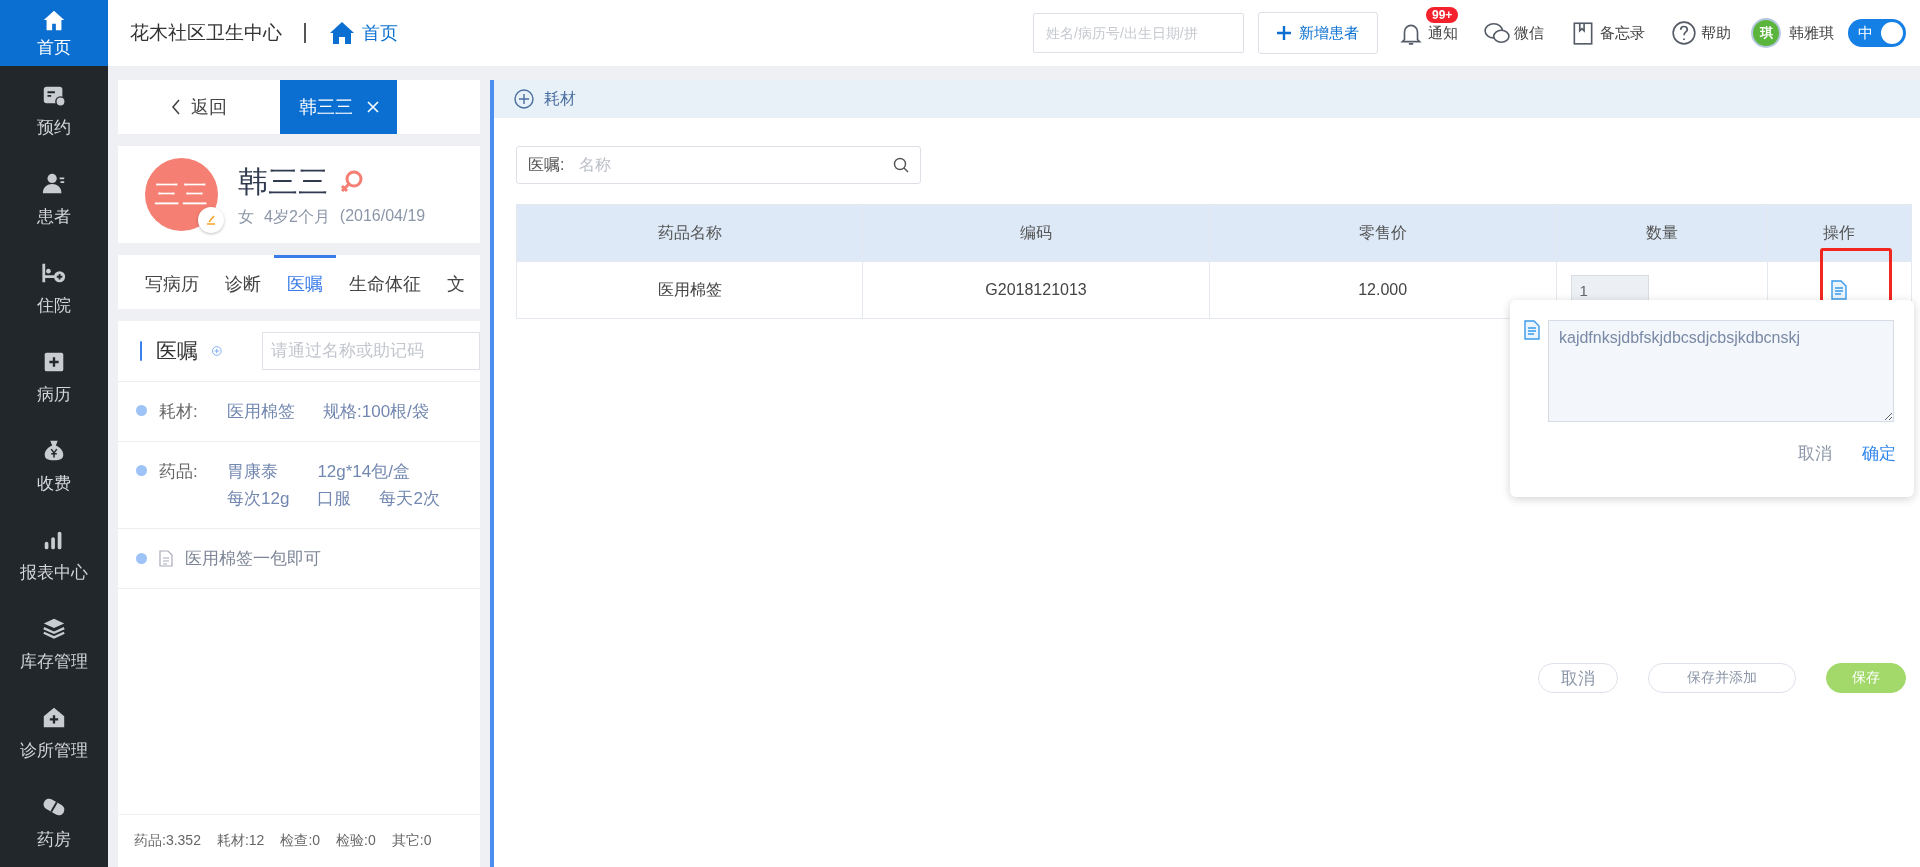 This screenshot has width=1920, height=867. I want to click on order-name: 医用棉签, so click(261, 412).